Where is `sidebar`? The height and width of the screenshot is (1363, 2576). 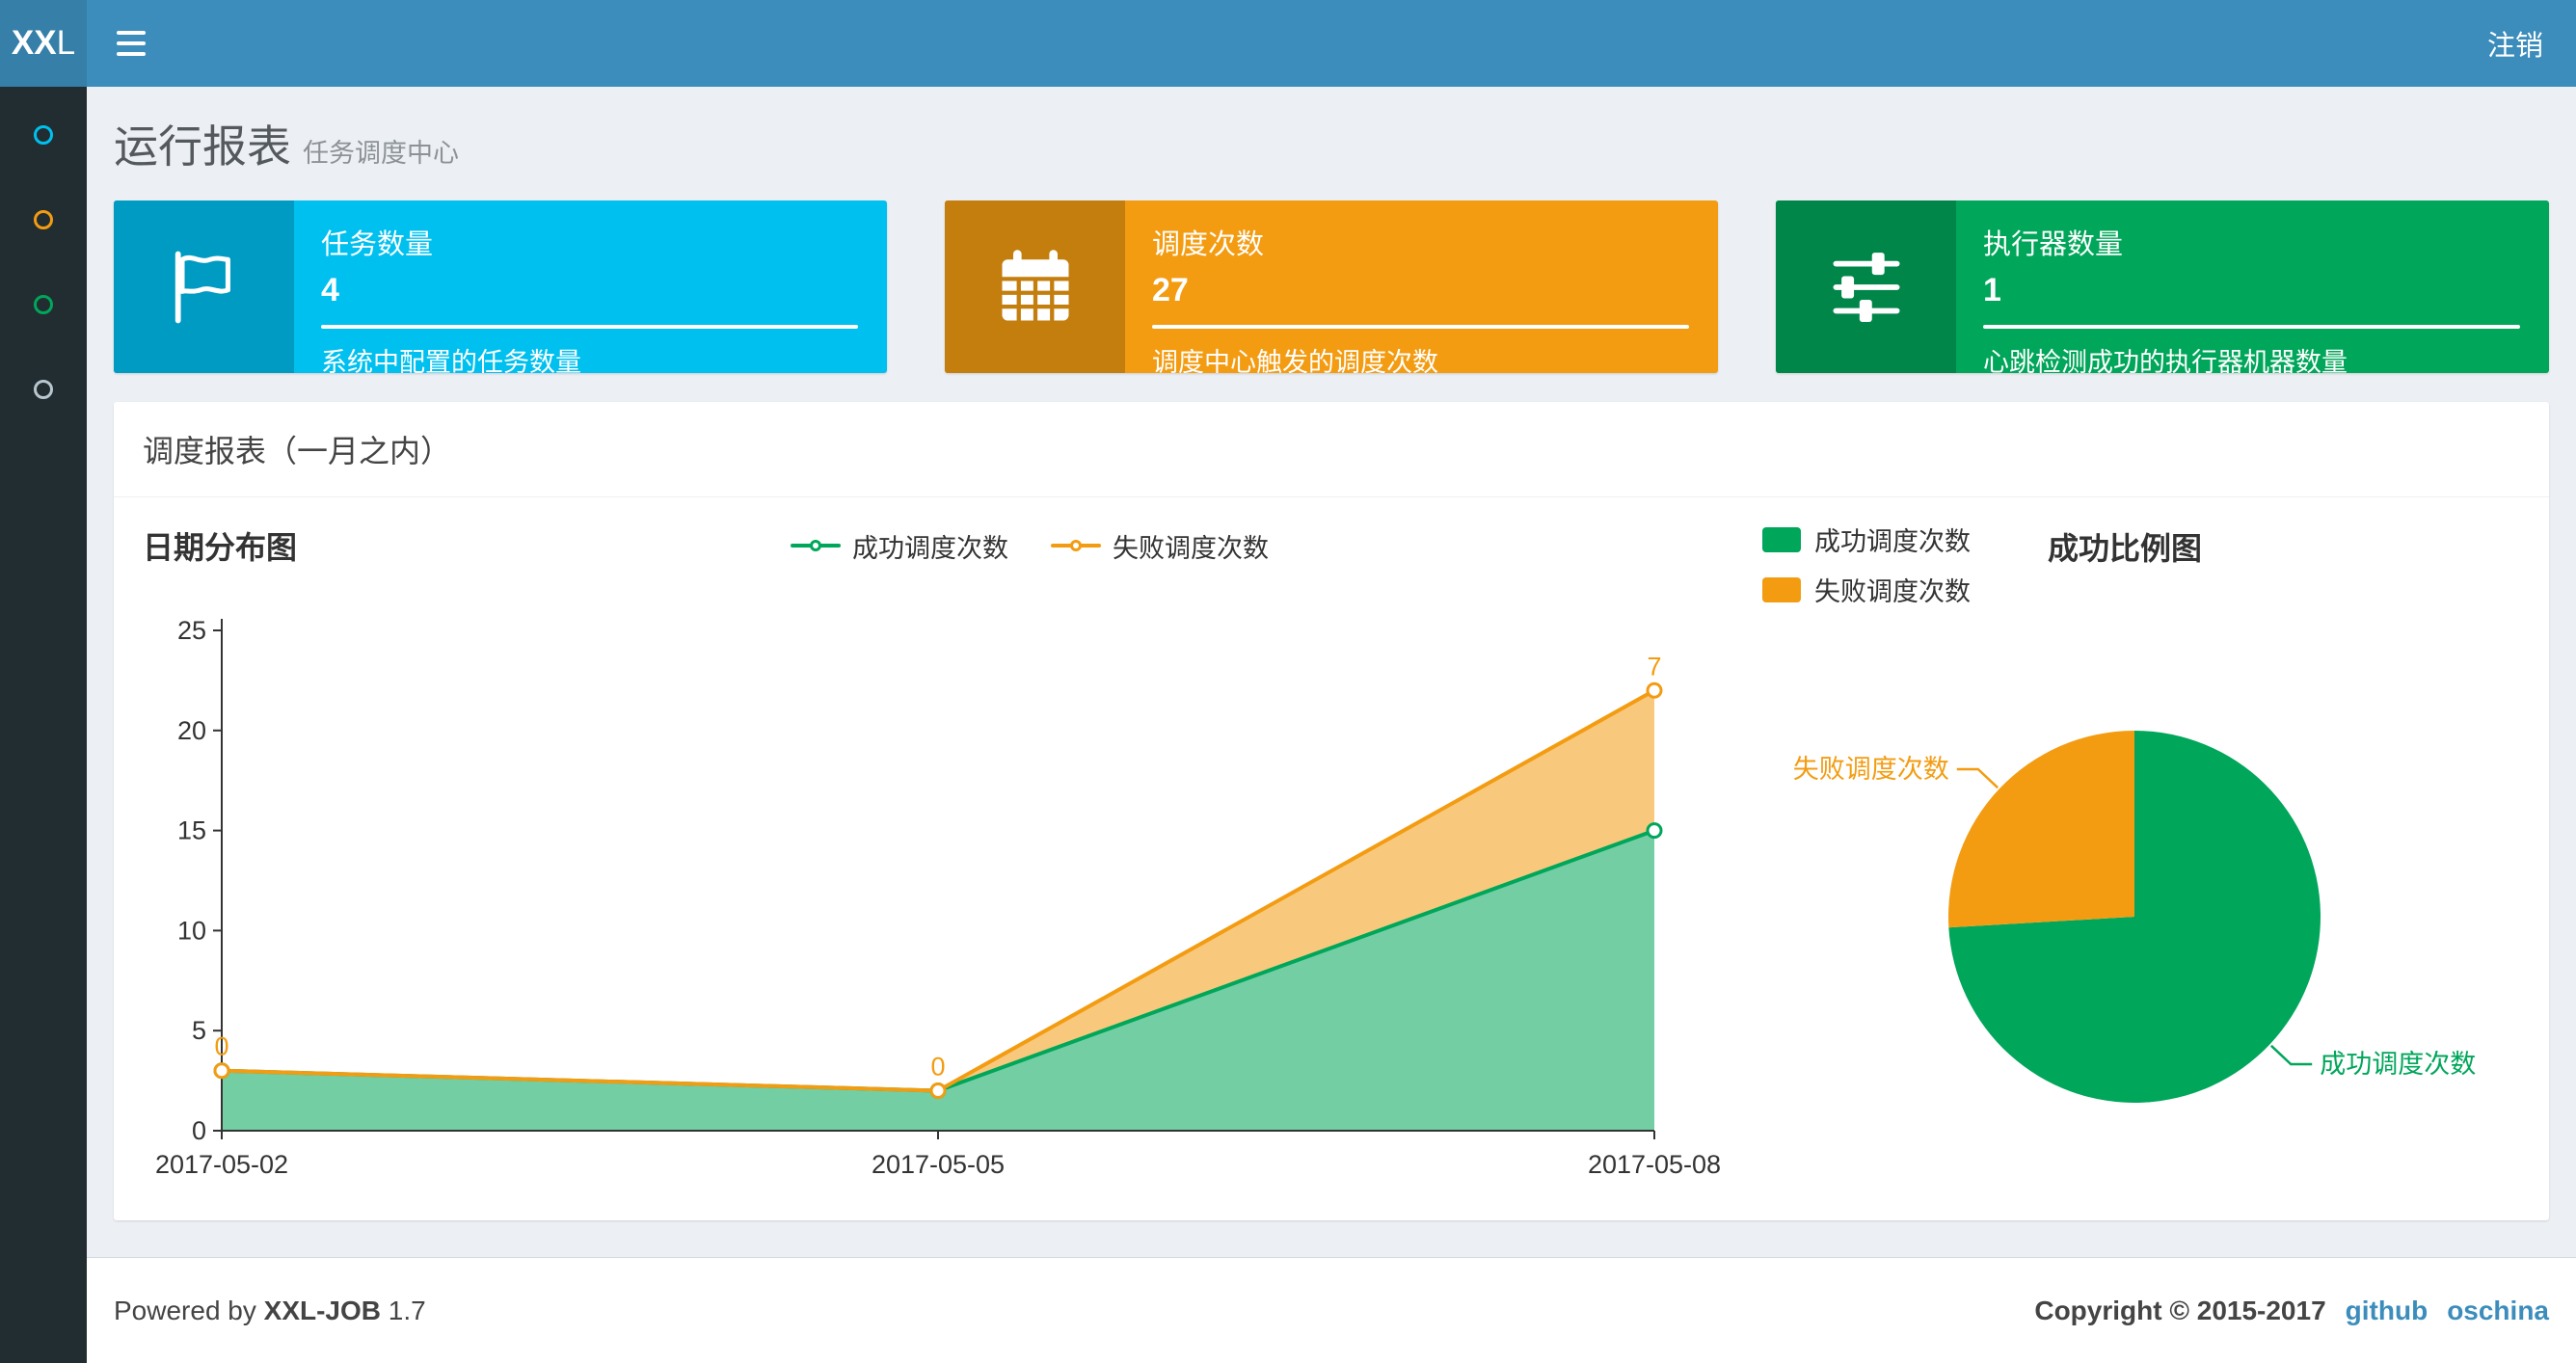 sidebar is located at coordinates (44, 725).